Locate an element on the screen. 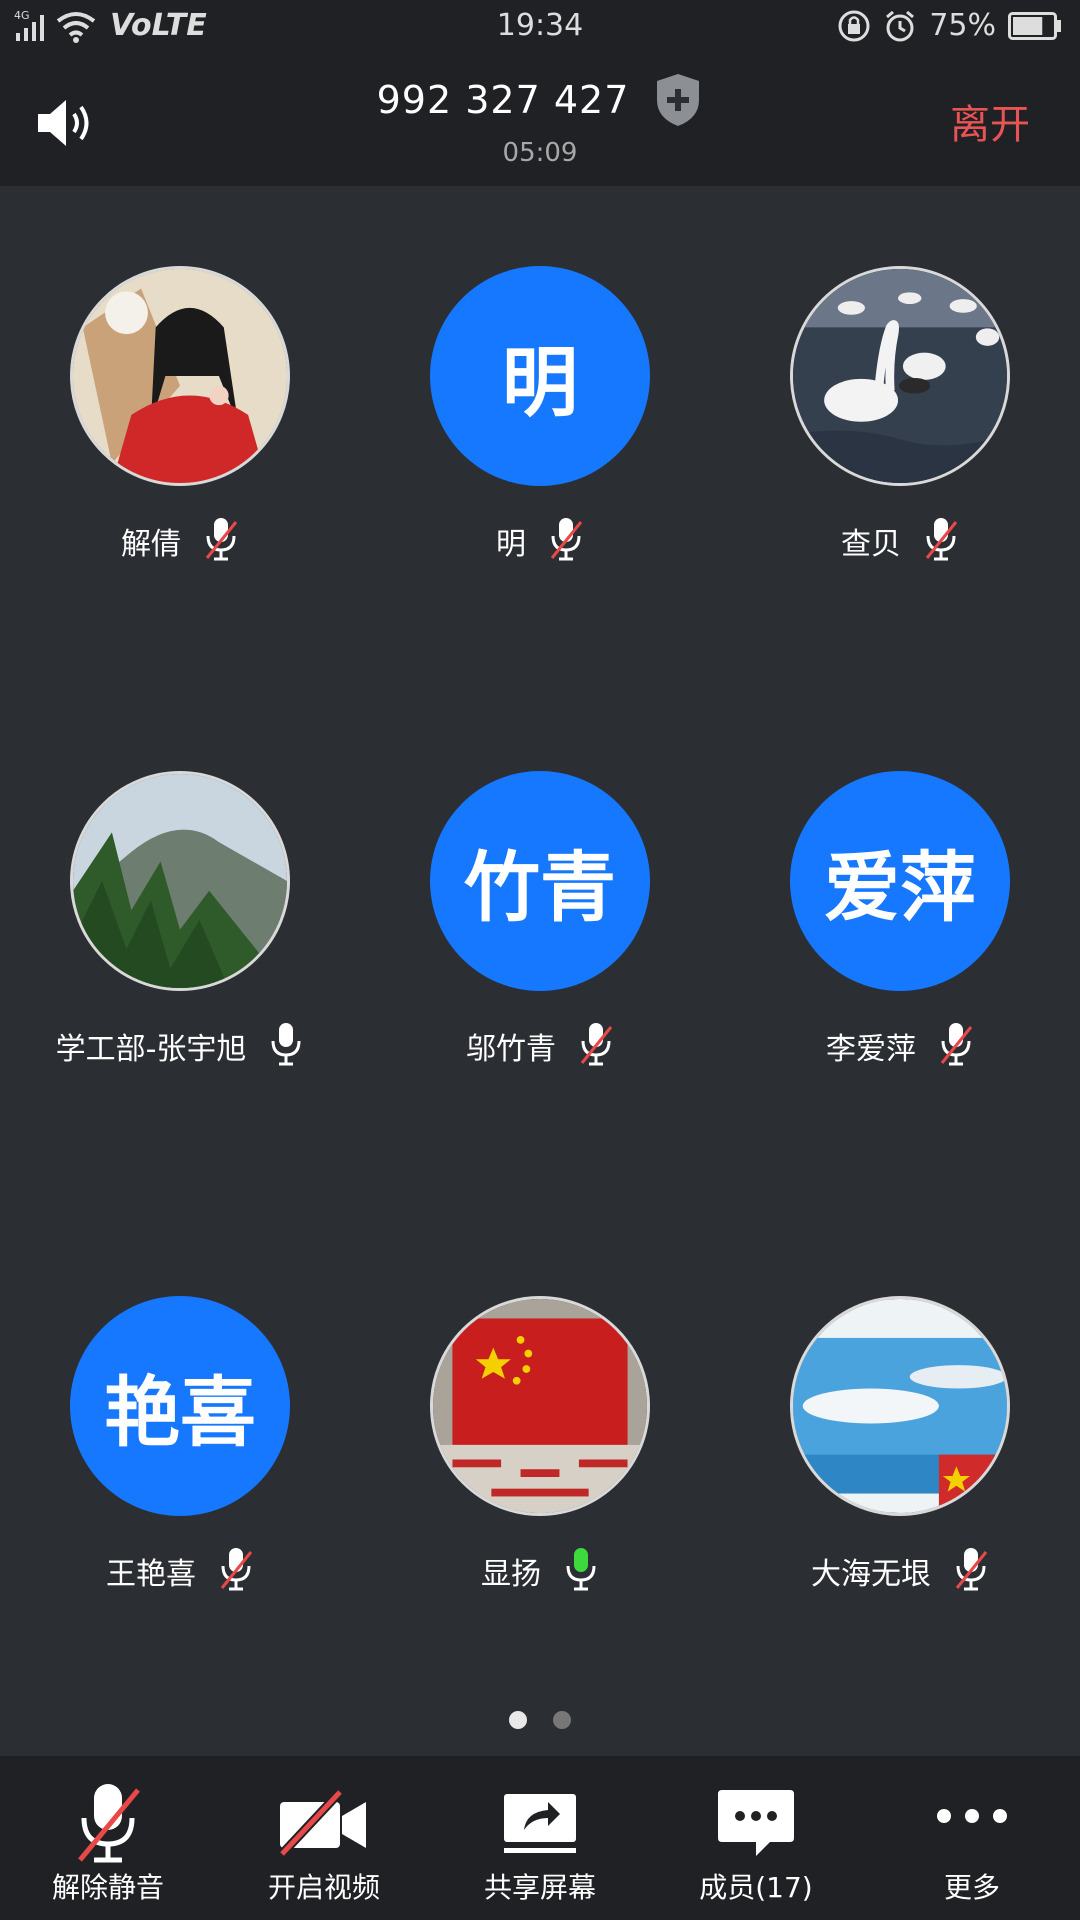 This screenshot has width=1080, height=1920. video-off-icon is located at coordinates (322, 1823).